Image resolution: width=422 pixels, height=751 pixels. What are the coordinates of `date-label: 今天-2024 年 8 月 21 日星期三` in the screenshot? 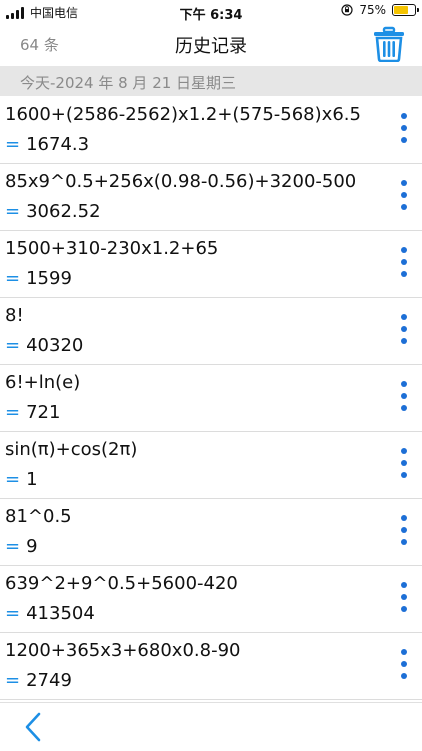 It's located at (128, 83).